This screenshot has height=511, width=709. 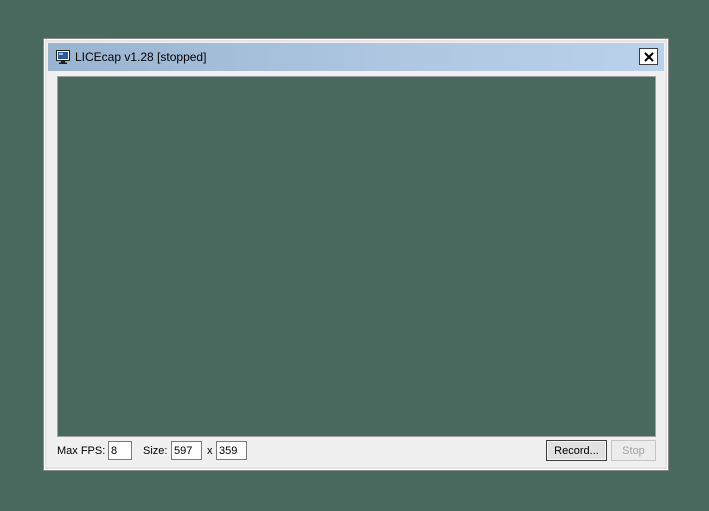 What do you see at coordinates (356, 452) in the screenshot?
I see `control-bar: Max FPS: Size: x Record... Stop` at bounding box center [356, 452].